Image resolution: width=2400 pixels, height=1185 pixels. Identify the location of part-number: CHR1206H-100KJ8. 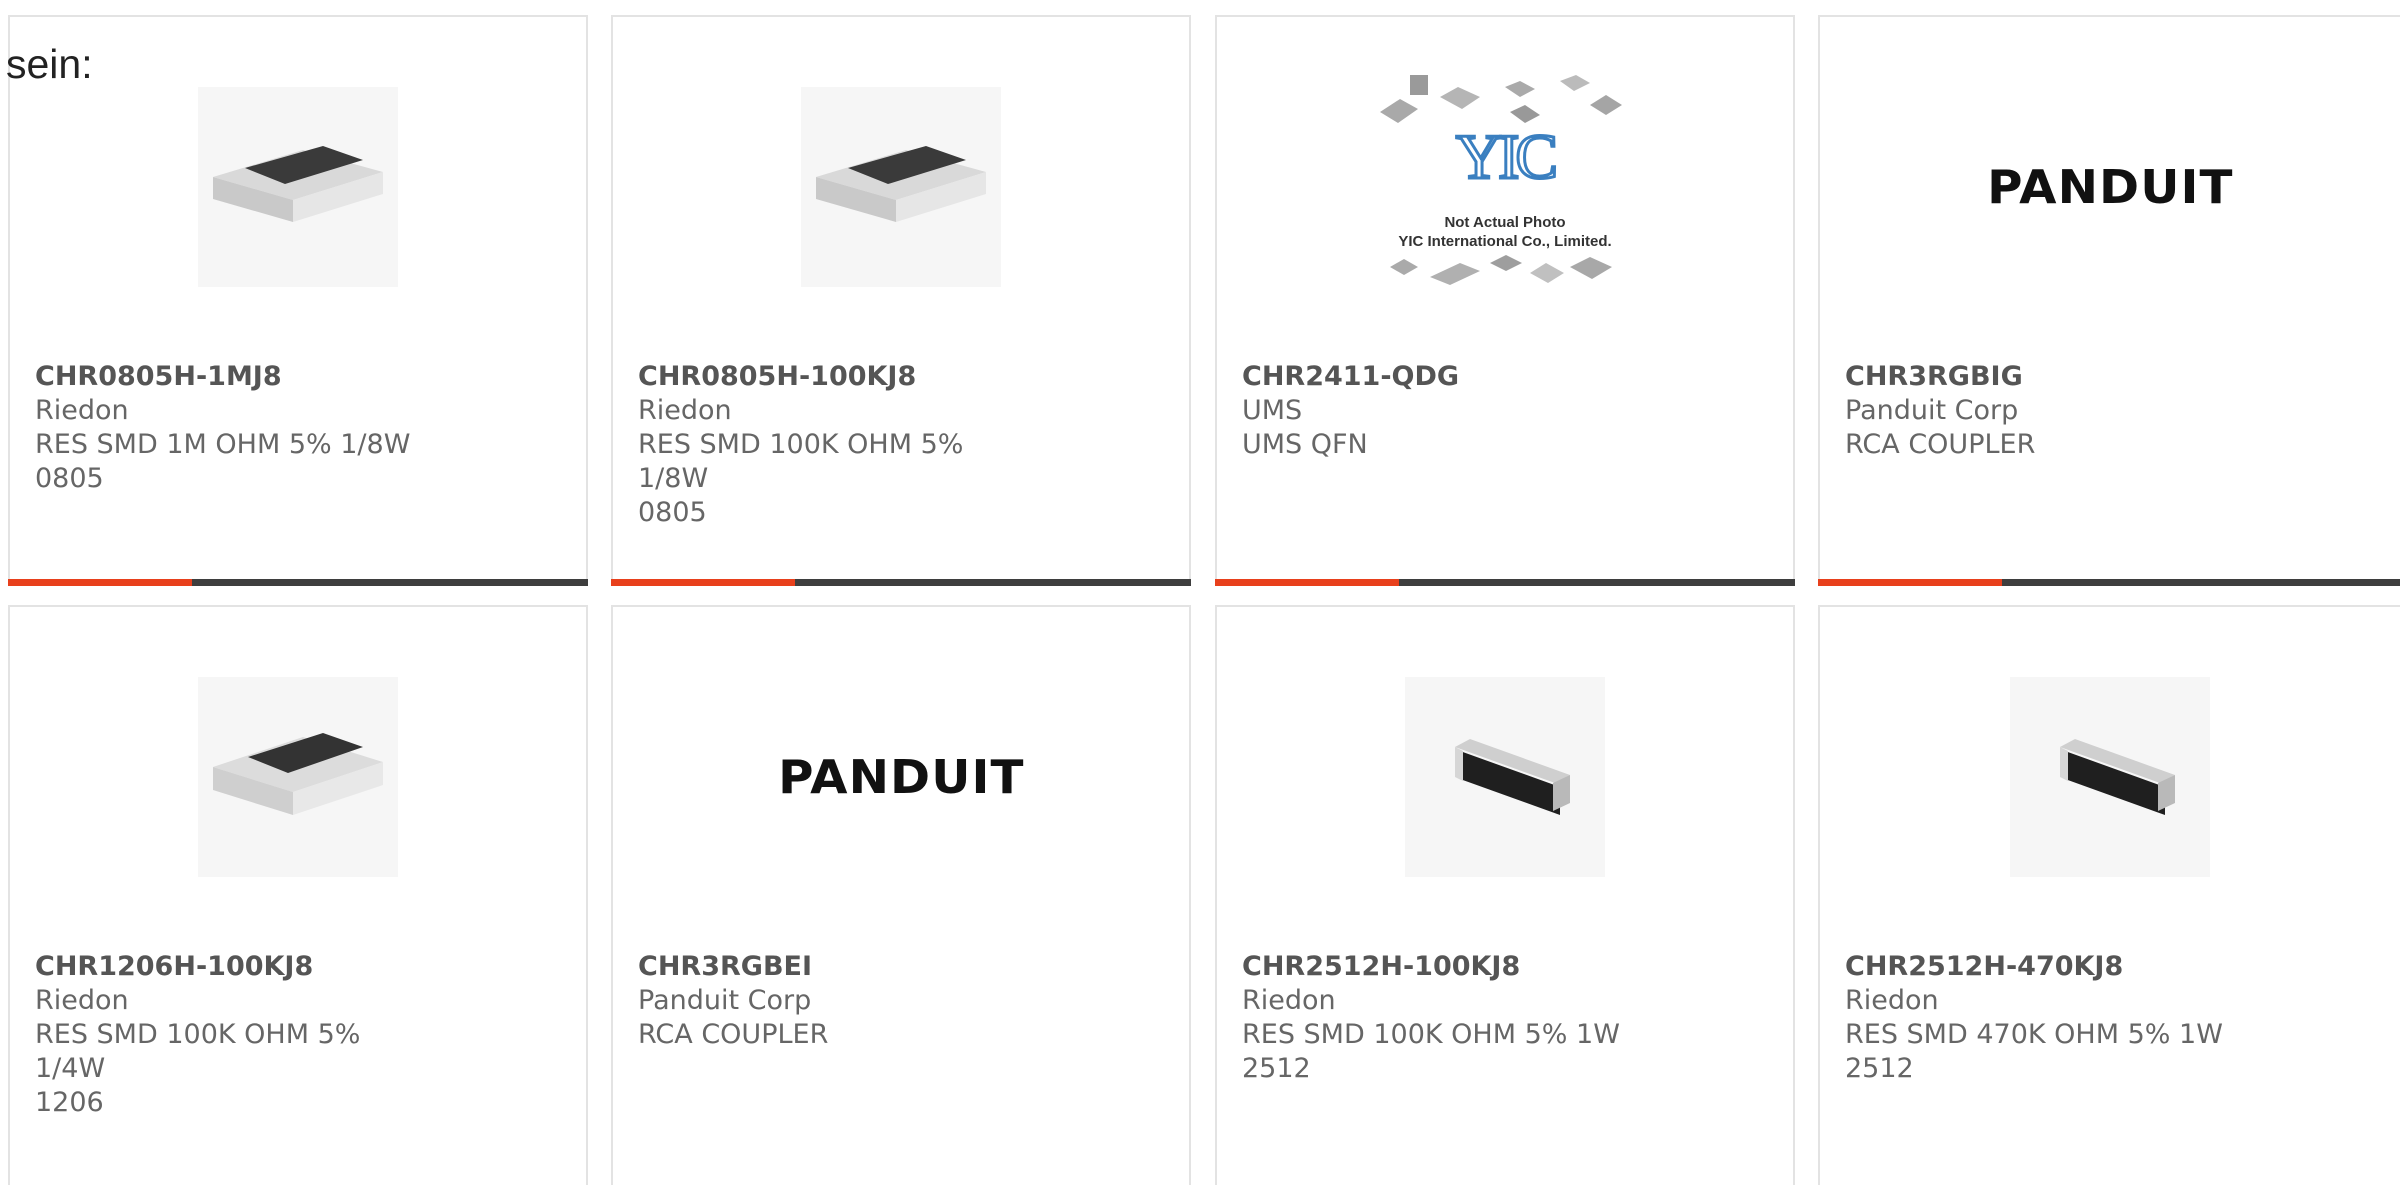
(300, 967).